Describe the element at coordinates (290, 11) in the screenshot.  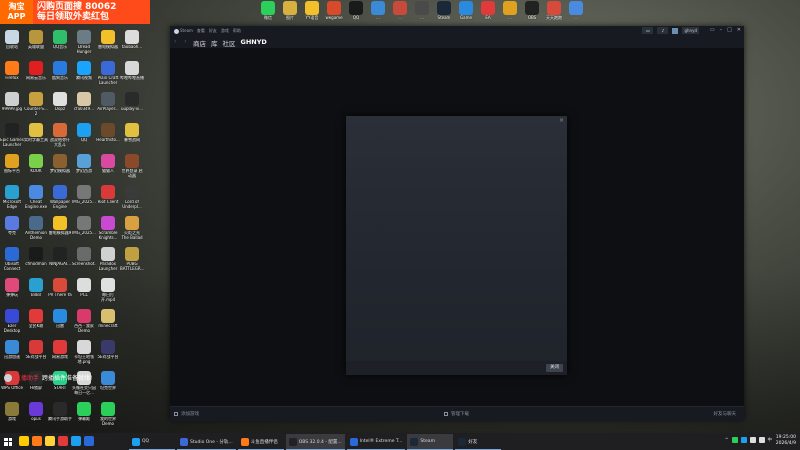
I see `desktop-icon: 图片` at that location.